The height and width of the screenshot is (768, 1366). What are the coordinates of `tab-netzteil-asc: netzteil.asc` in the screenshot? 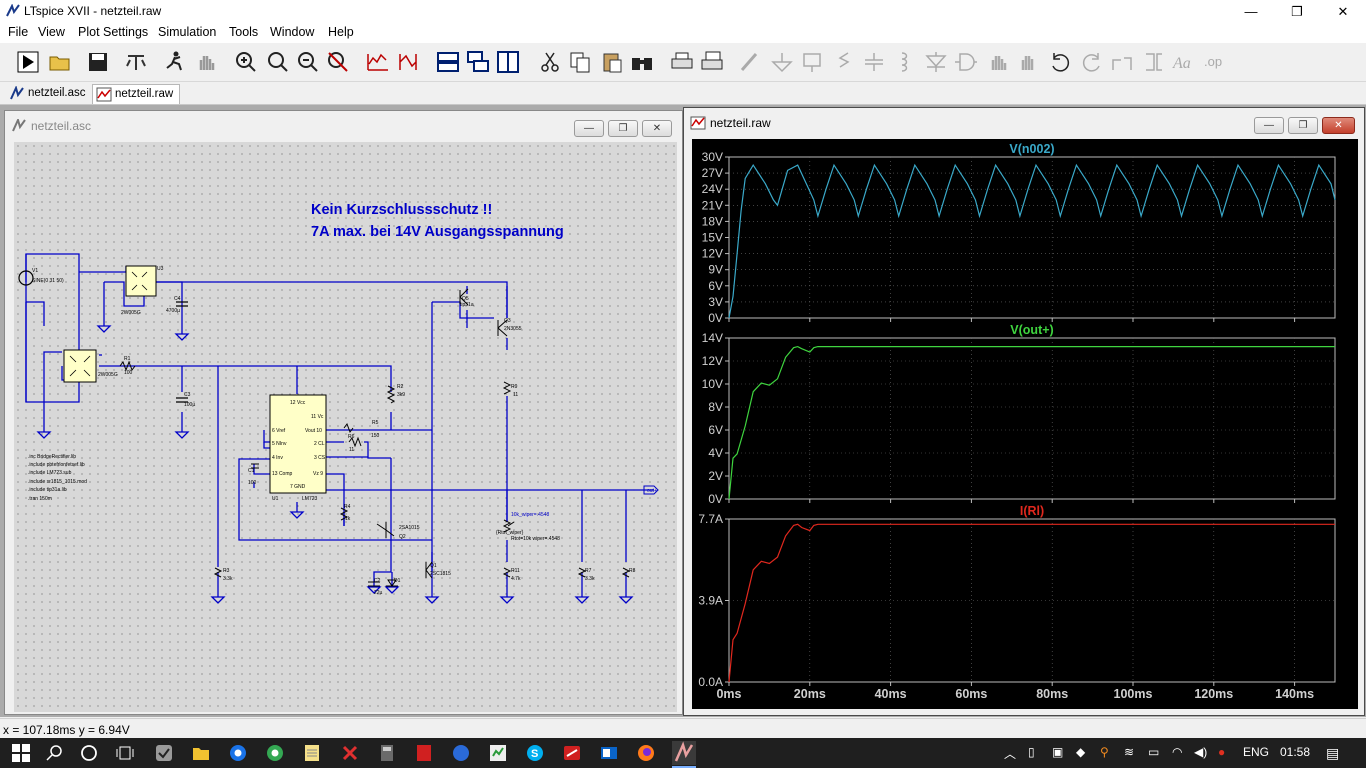 It's located at (49, 93).